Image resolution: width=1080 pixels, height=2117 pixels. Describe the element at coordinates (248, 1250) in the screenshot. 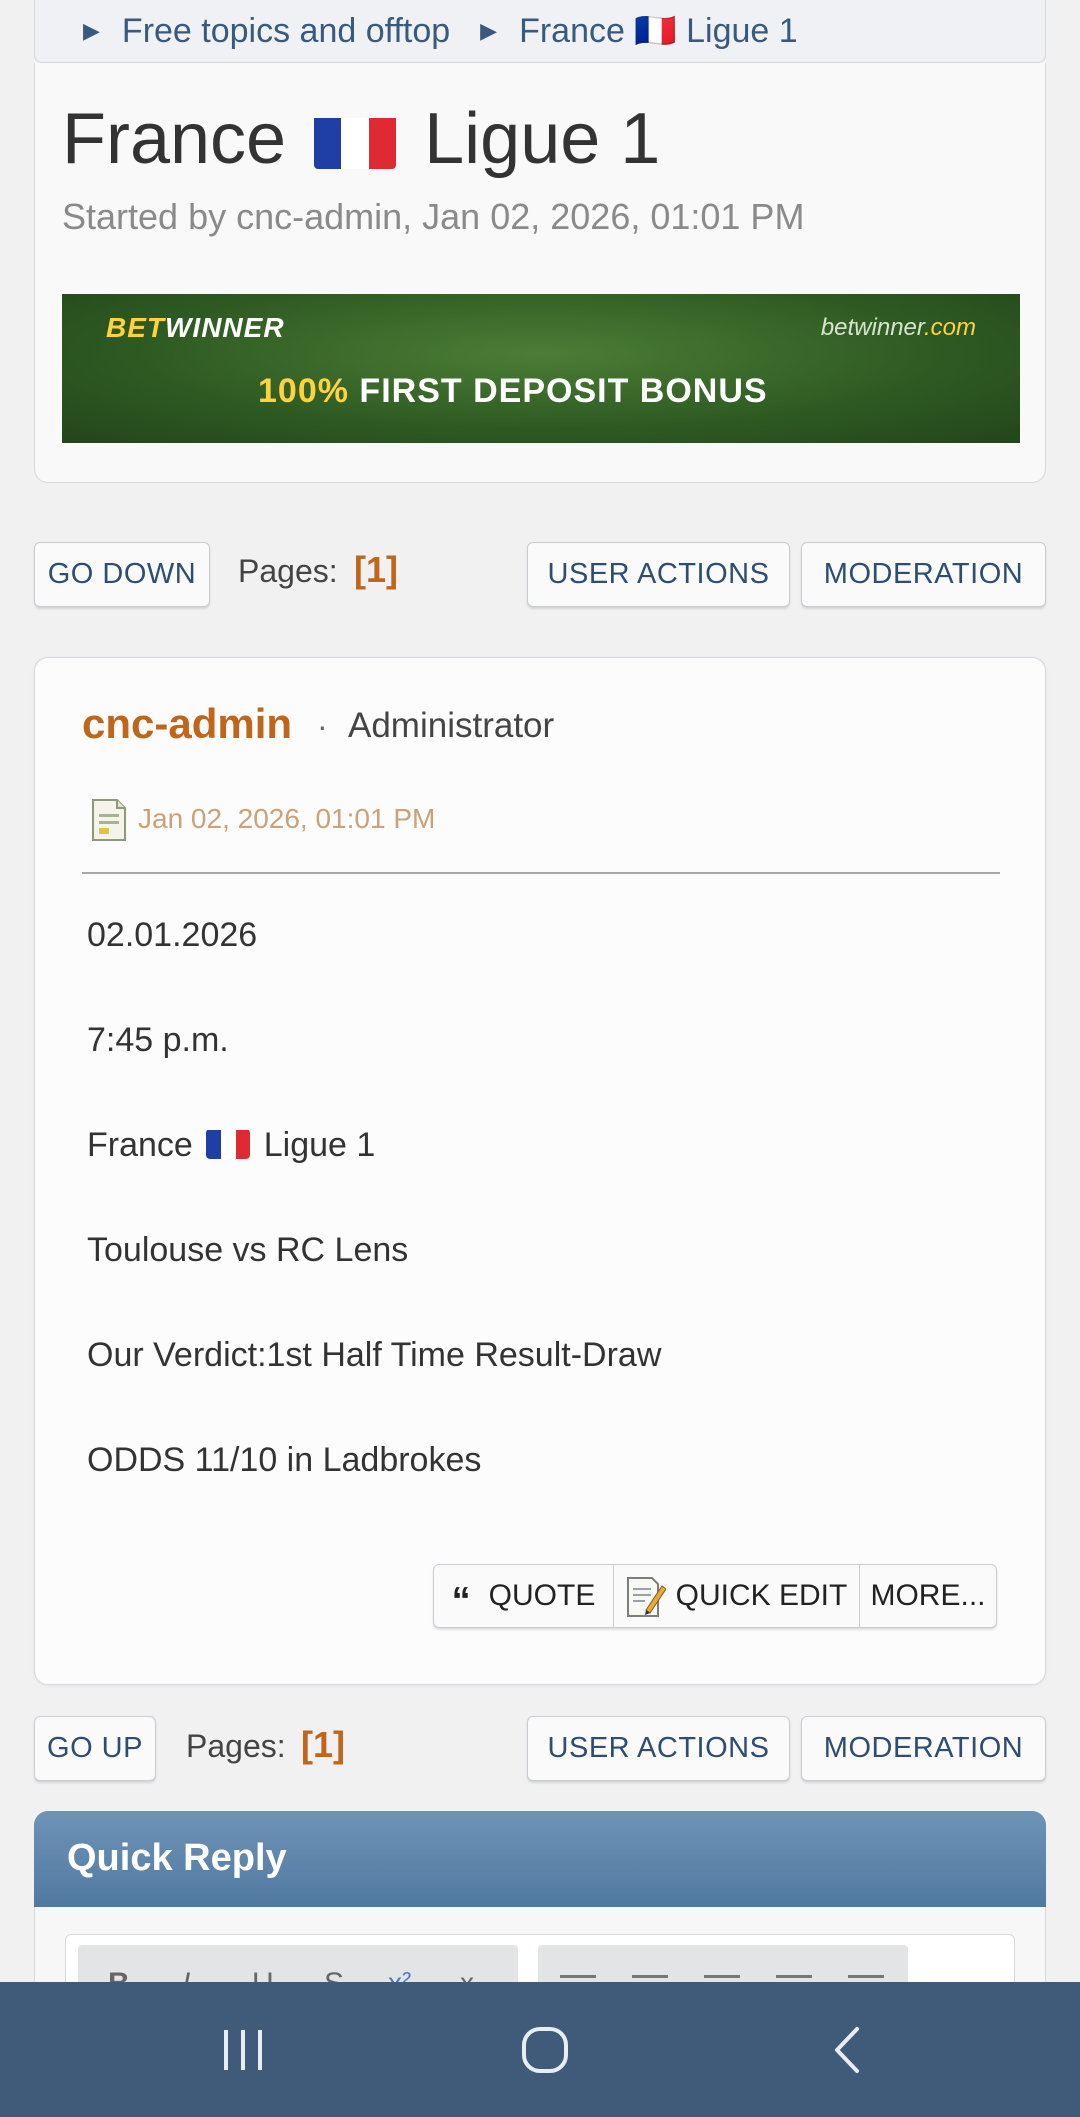

I see `post-line: Toulouse vs RC Lens` at that location.